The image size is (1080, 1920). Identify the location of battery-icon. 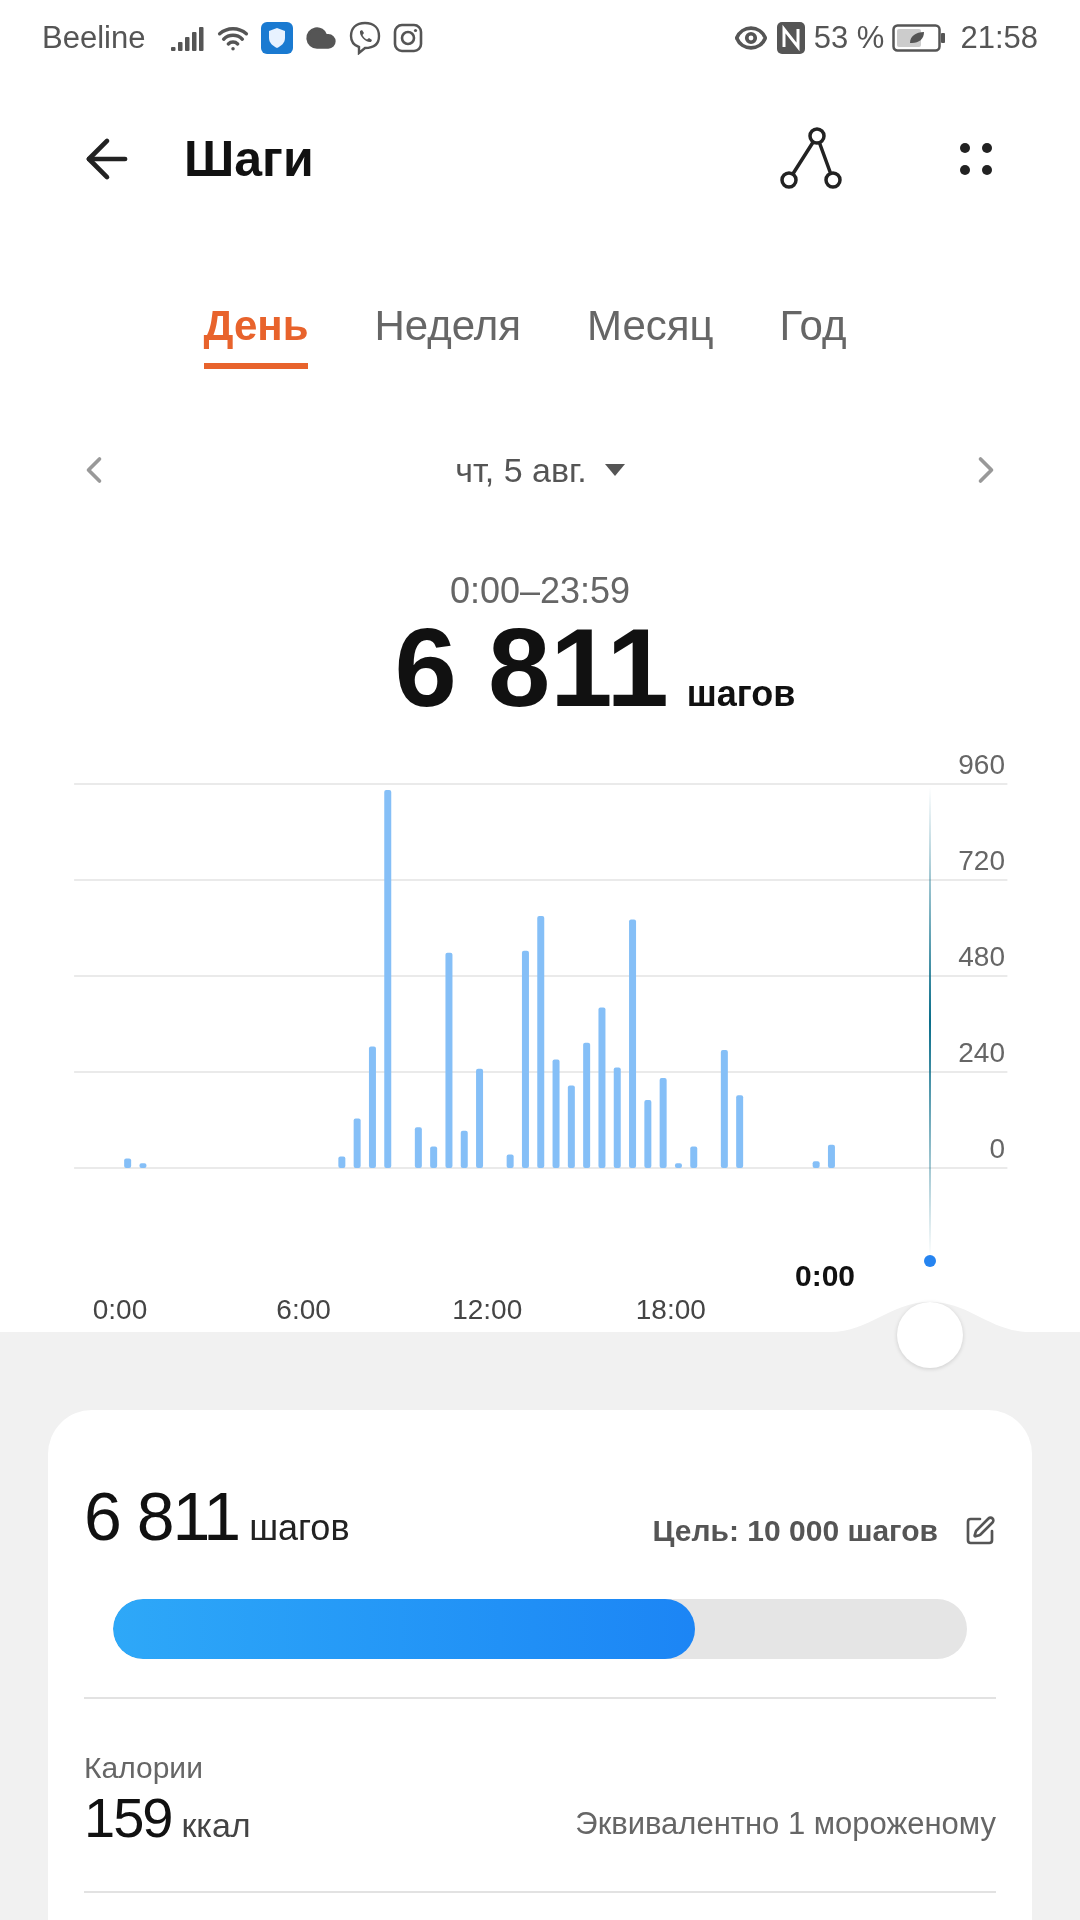
(919, 38).